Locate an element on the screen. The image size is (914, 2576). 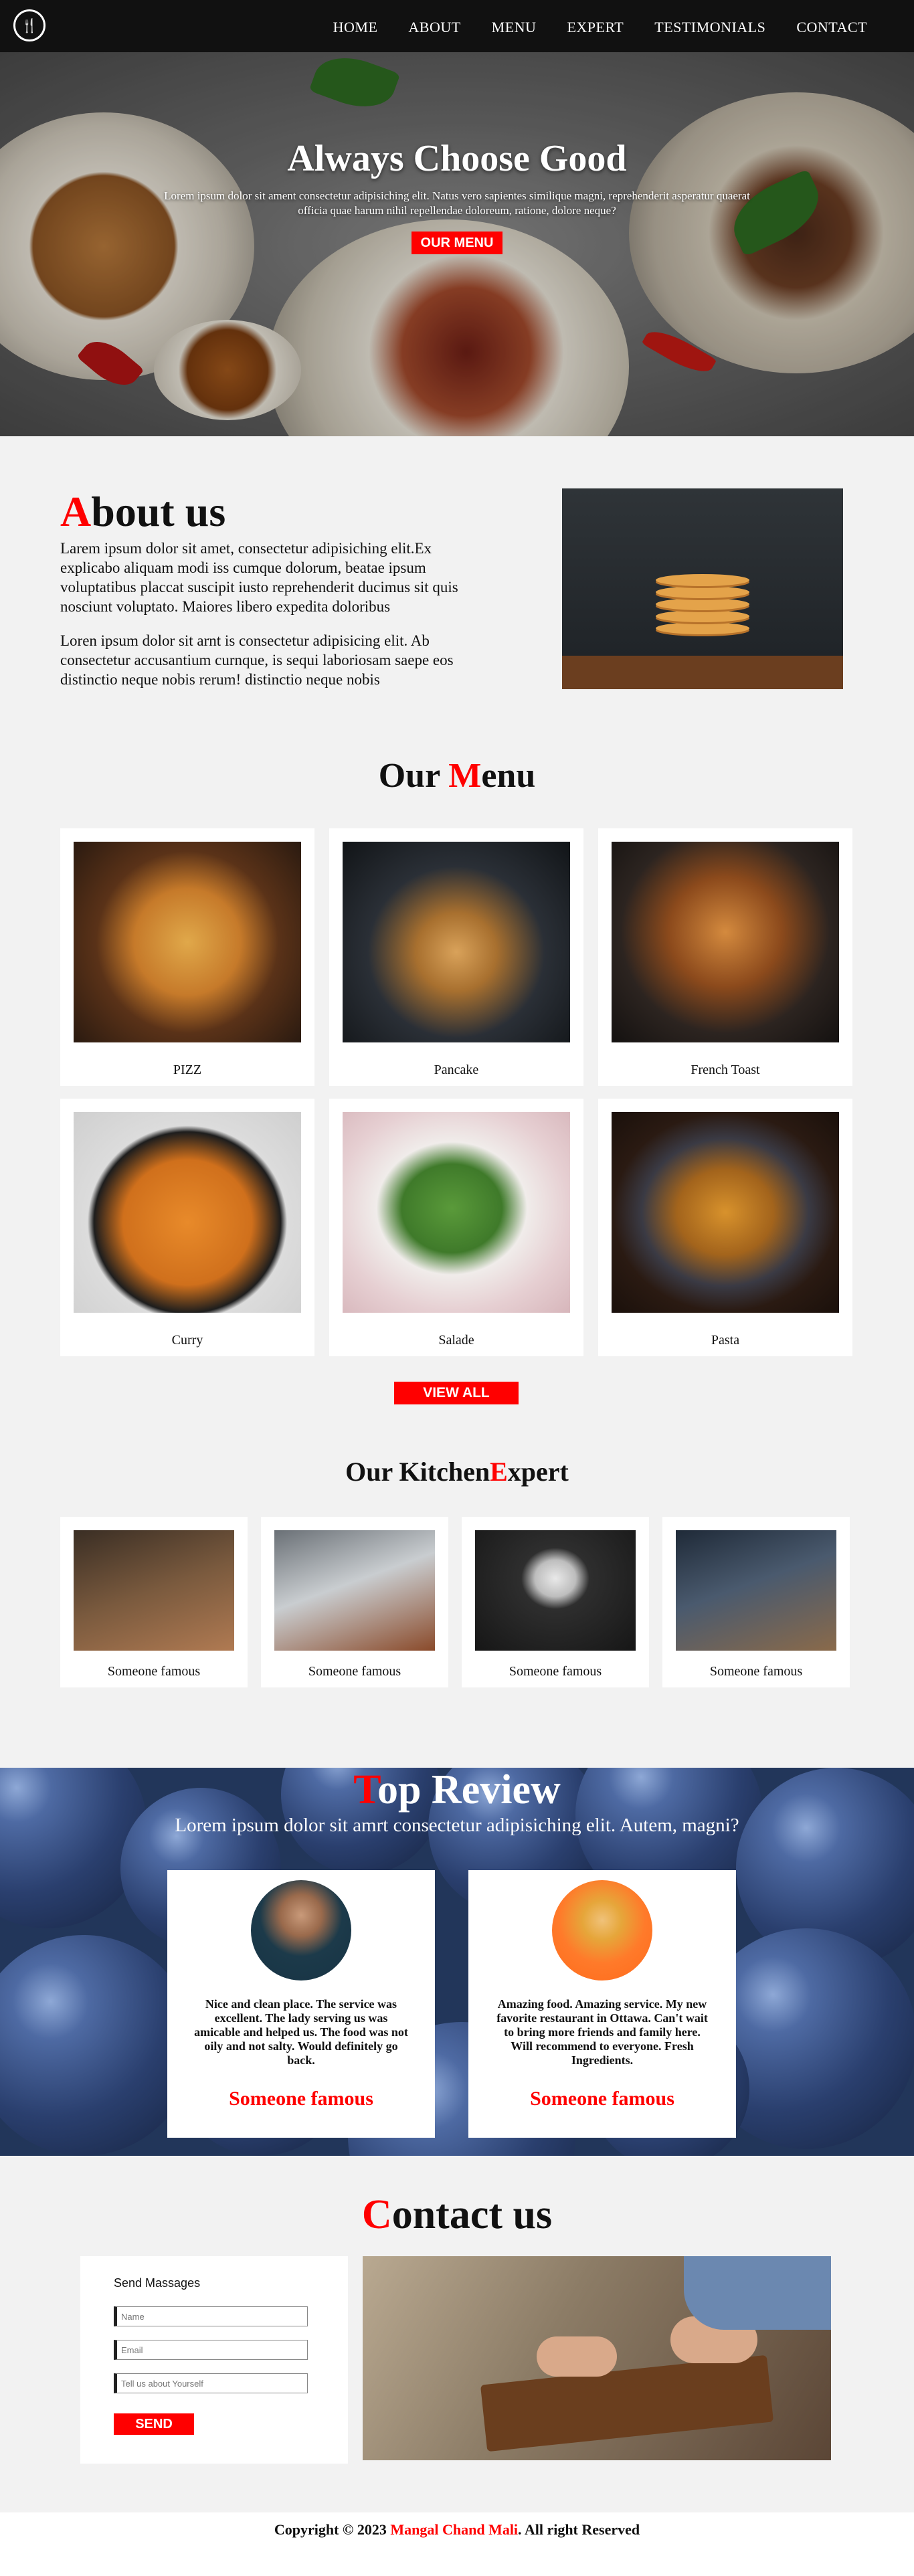
nav-home: HOME is located at coordinates (355, 28).